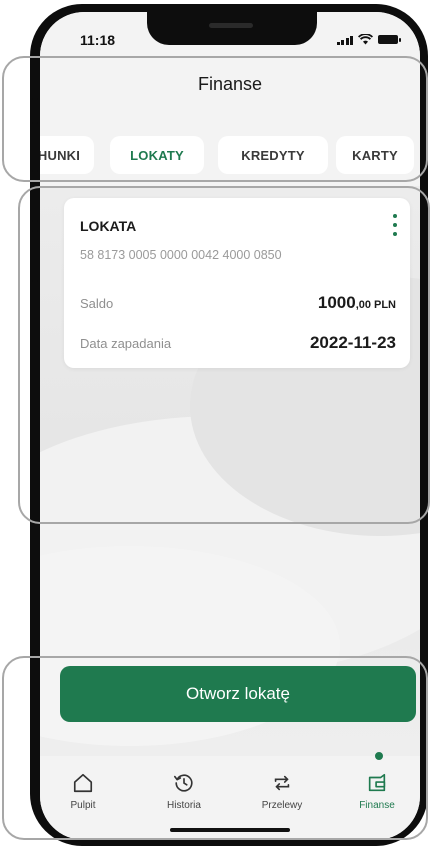 This screenshot has height=854, width=430. I want to click on status-icons, so click(368, 39).